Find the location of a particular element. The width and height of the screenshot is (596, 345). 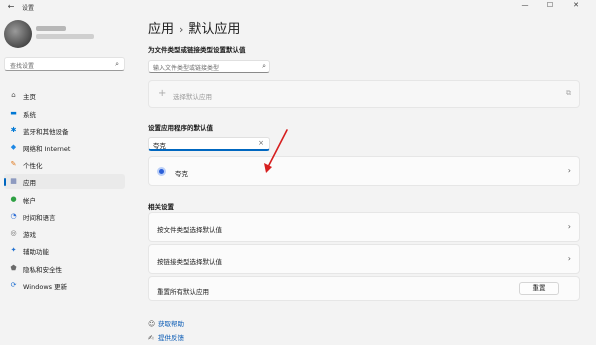

privacy-icon: ⬟ is located at coordinates (13, 268).